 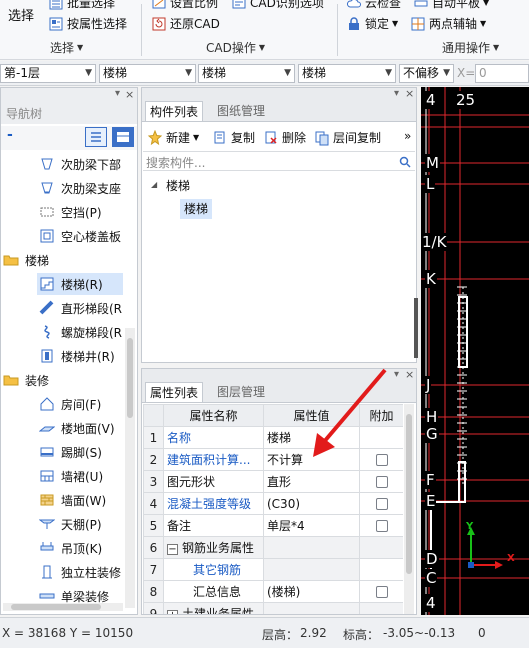 What do you see at coordinates (70, 404) in the screenshot?
I see `nav-item-room: 房间(F)` at bounding box center [70, 404].